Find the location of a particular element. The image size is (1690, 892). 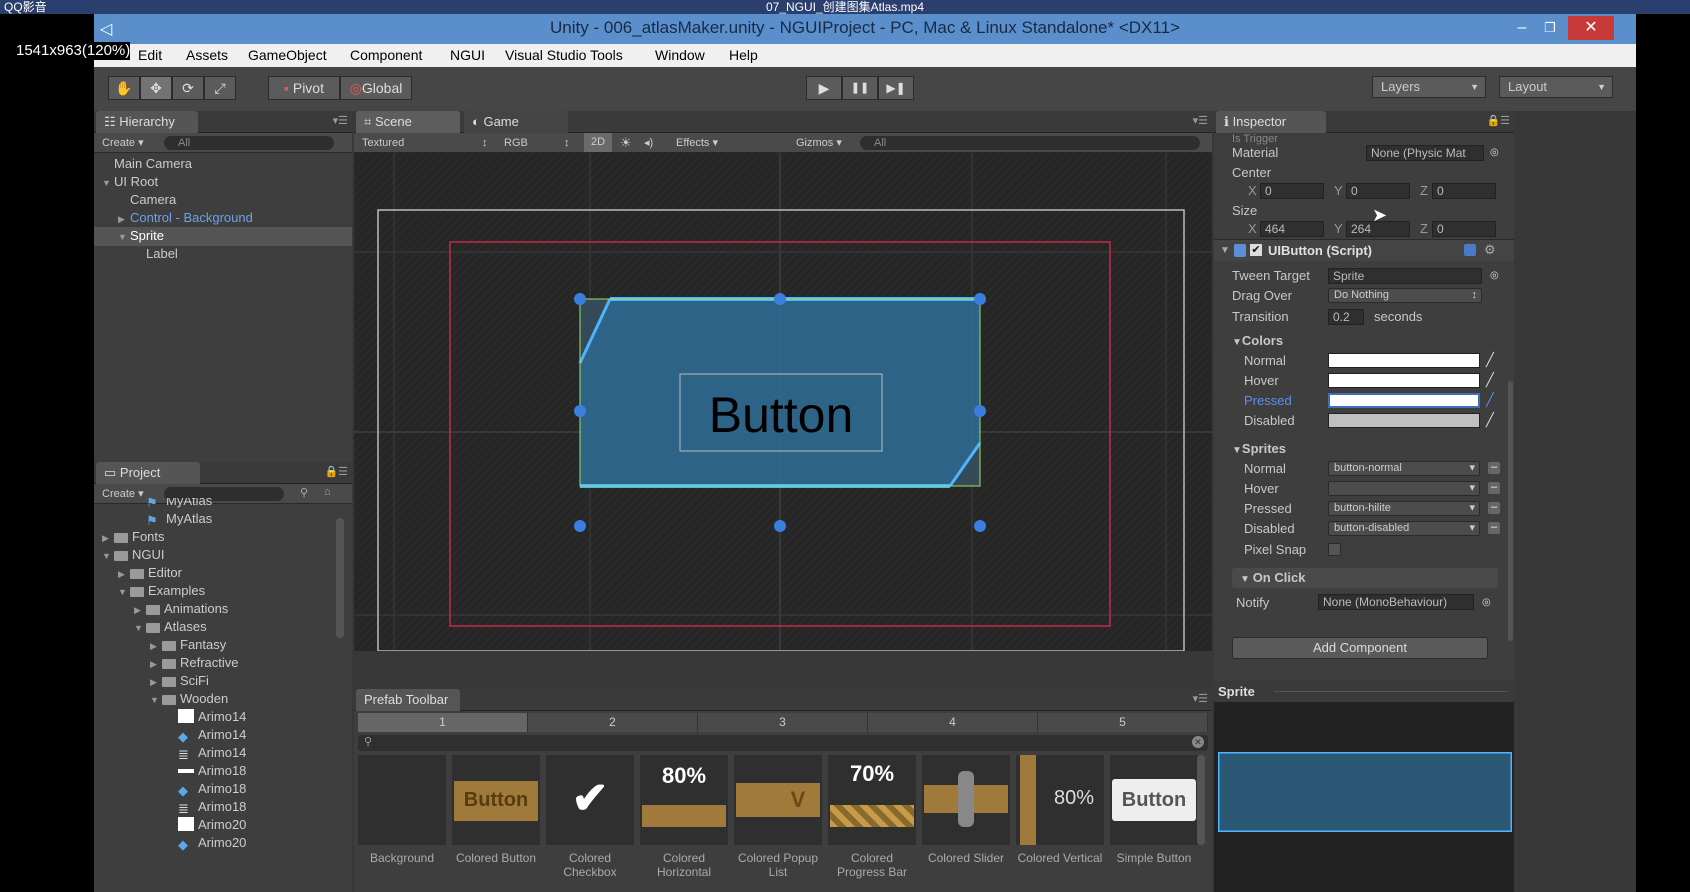

play-button: ▶ is located at coordinates (824, 88).